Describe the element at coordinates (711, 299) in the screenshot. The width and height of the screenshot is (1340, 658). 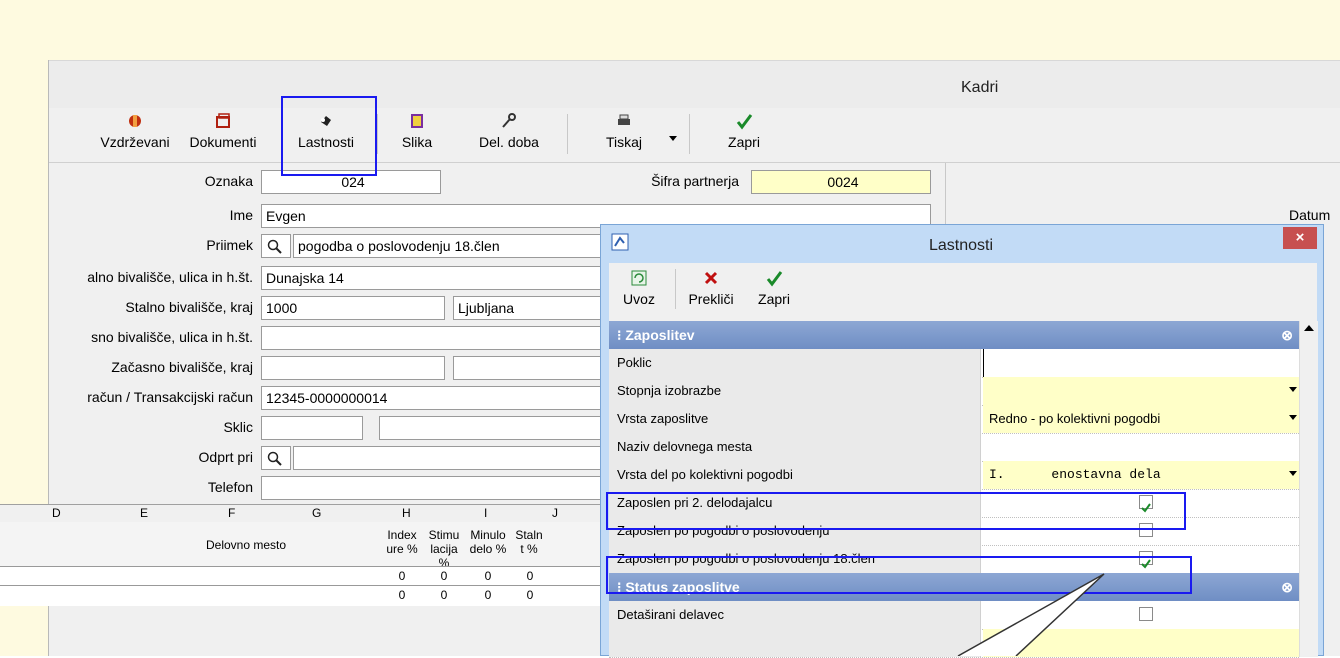
I see `preklici-label: Prekliči` at that location.